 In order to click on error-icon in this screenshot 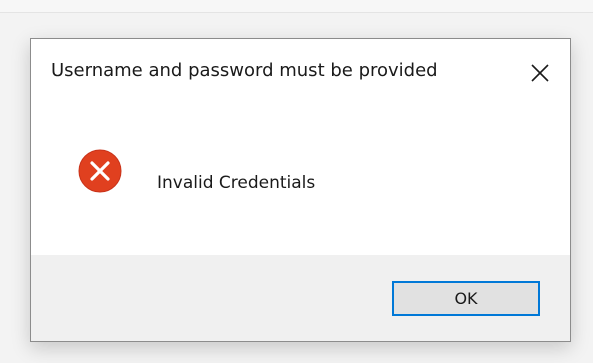, I will do `click(100, 171)`.